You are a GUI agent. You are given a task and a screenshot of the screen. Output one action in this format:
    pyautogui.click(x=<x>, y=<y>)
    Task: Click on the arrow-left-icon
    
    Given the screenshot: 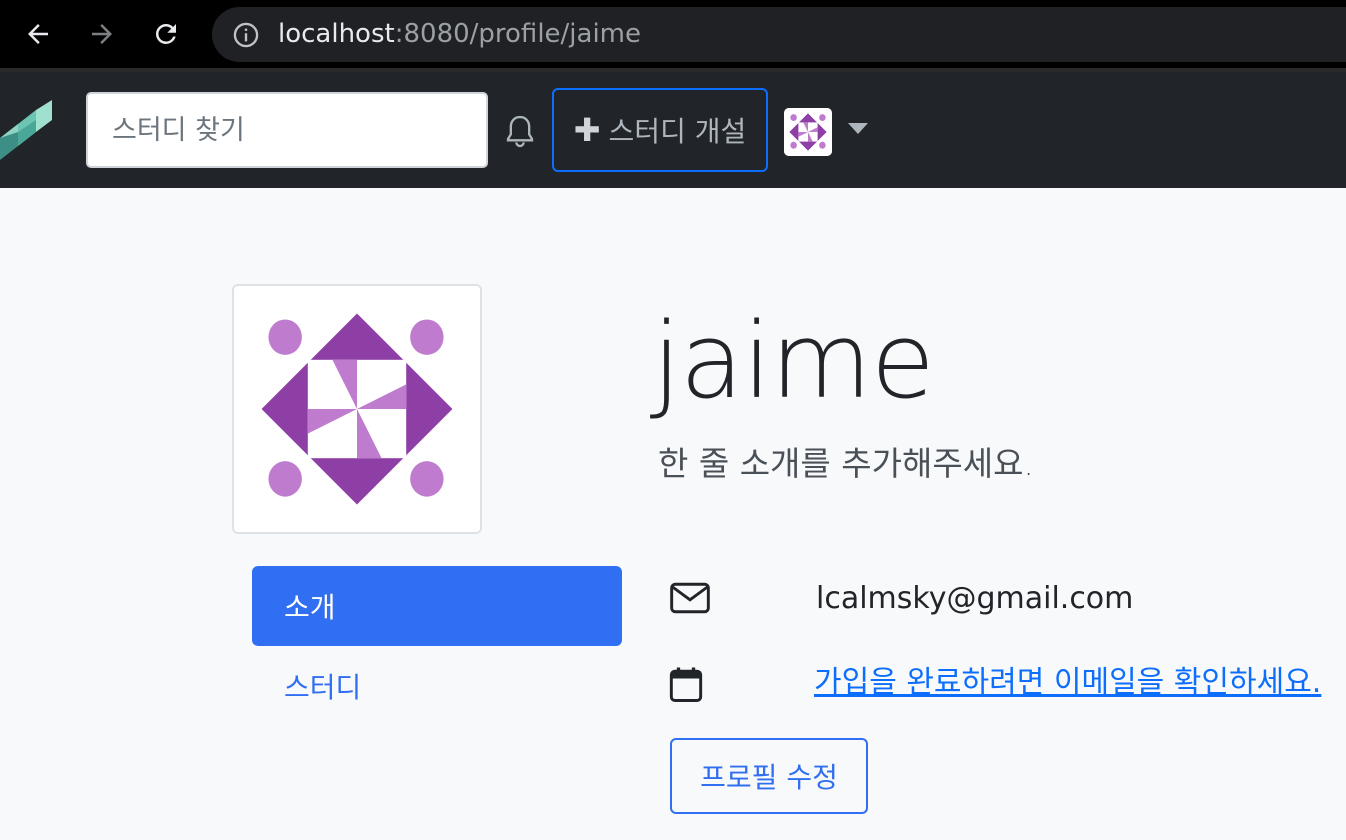 What is the action you would take?
    pyautogui.click(x=38, y=34)
    